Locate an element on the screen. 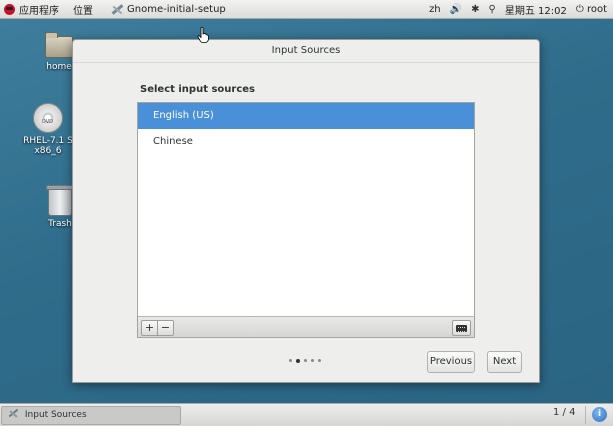 Image resolution: width=613 pixels, height=426 pixels. list-toolbar: + − is located at coordinates (306, 326).